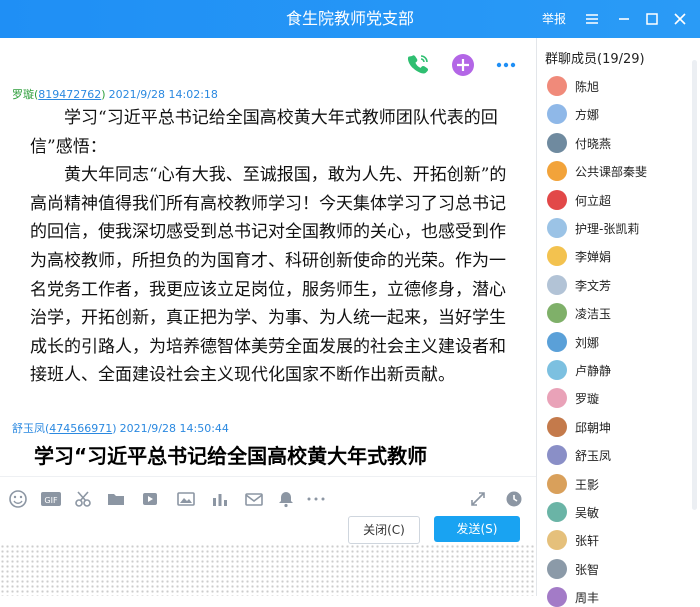 The width and height of the screenshot is (700, 607). Describe the element at coordinates (554, 19) in the screenshot. I see `report-button: 举报` at that location.